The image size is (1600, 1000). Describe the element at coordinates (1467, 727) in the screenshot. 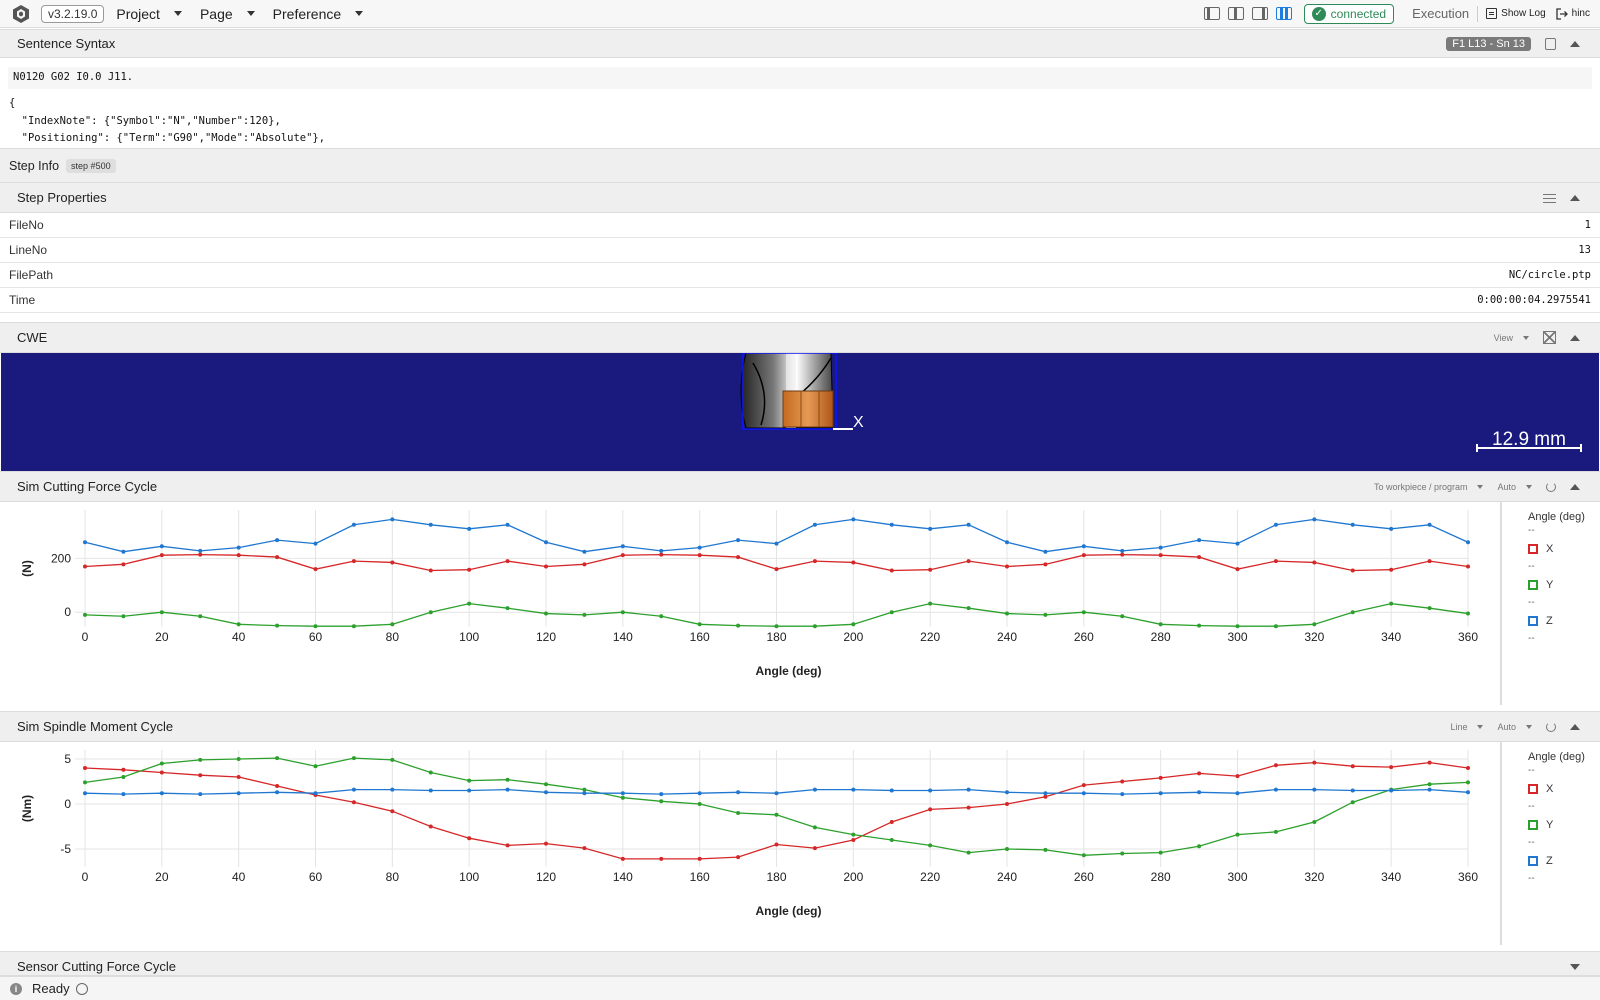

I see `plot-mode-dropdown: Line` at that location.